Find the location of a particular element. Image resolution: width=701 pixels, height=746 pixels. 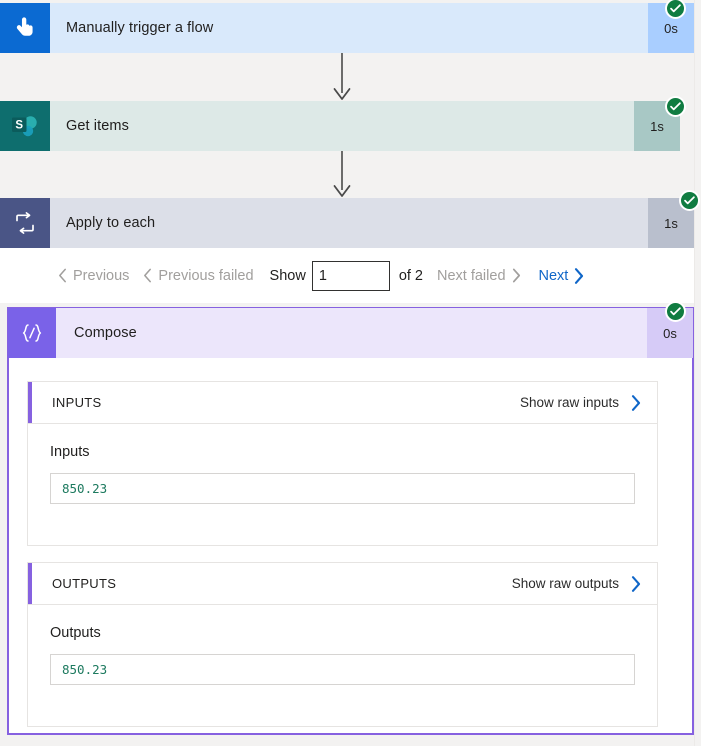

flow-step-get-items: S Get items 1s is located at coordinates (340, 126).